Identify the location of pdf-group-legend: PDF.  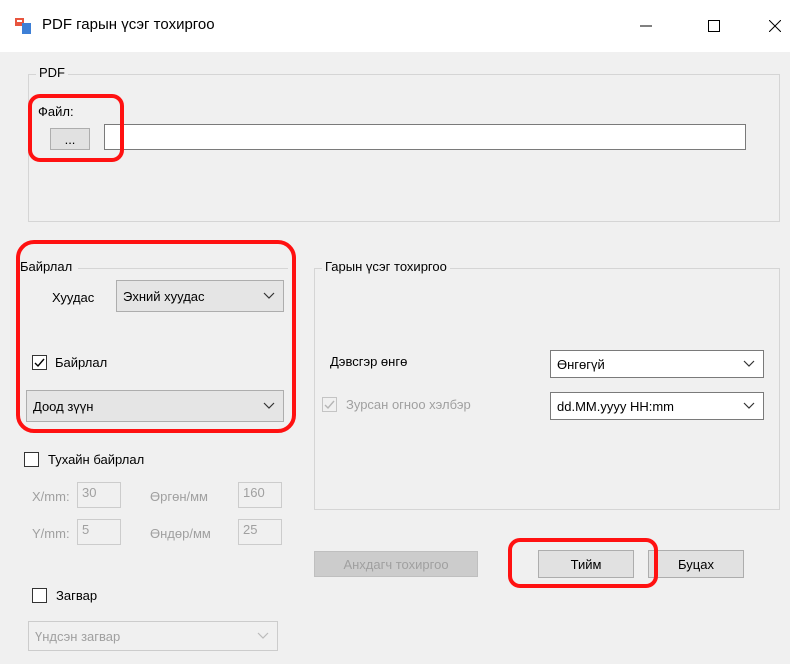
(52, 72).